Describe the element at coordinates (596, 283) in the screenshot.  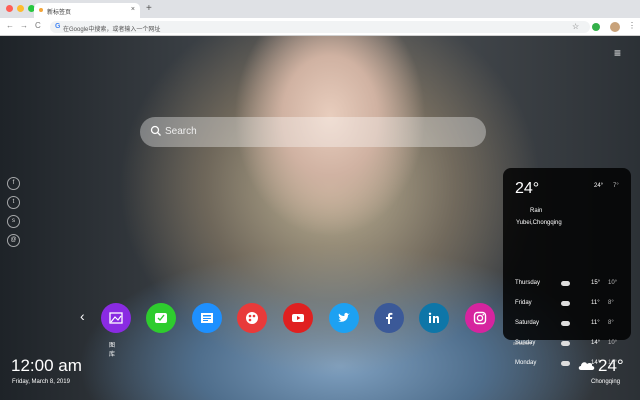
I see `forecast-high: 15°` at that location.